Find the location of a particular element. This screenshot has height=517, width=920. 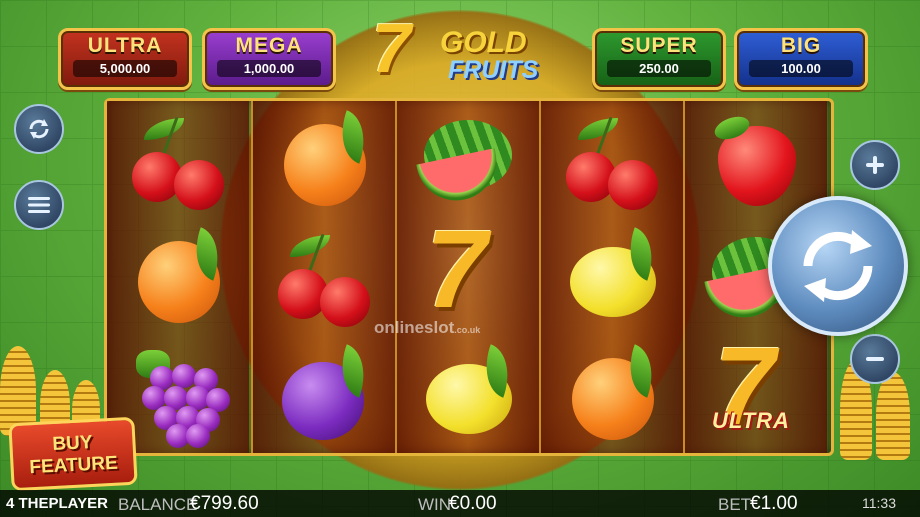

jackpot-value: 250.00 is located at coordinates (659, 68).